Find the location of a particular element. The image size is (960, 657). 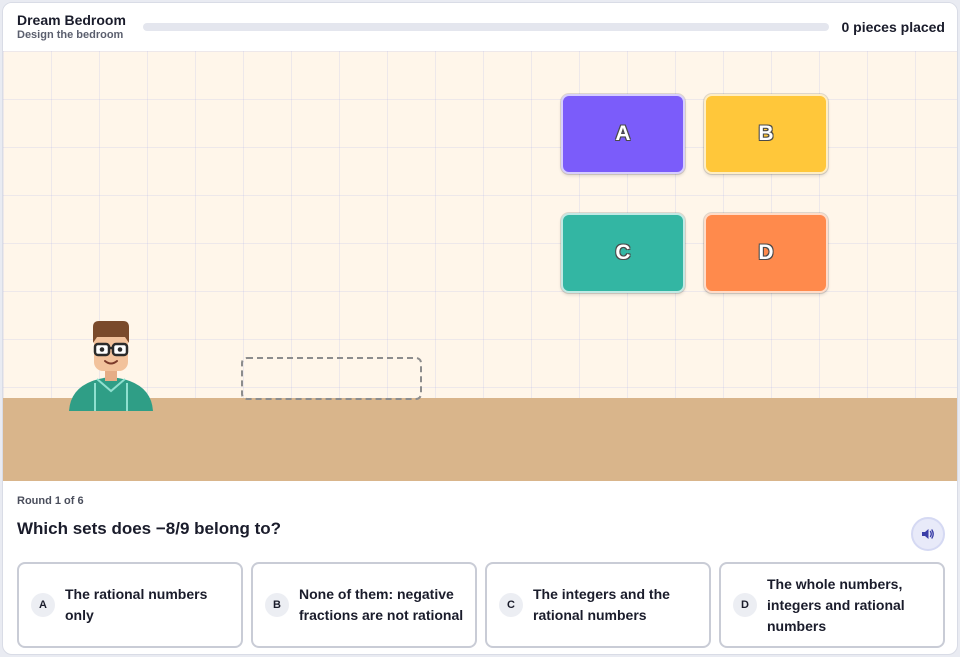

audio-button is located at coordinates (928, 534).